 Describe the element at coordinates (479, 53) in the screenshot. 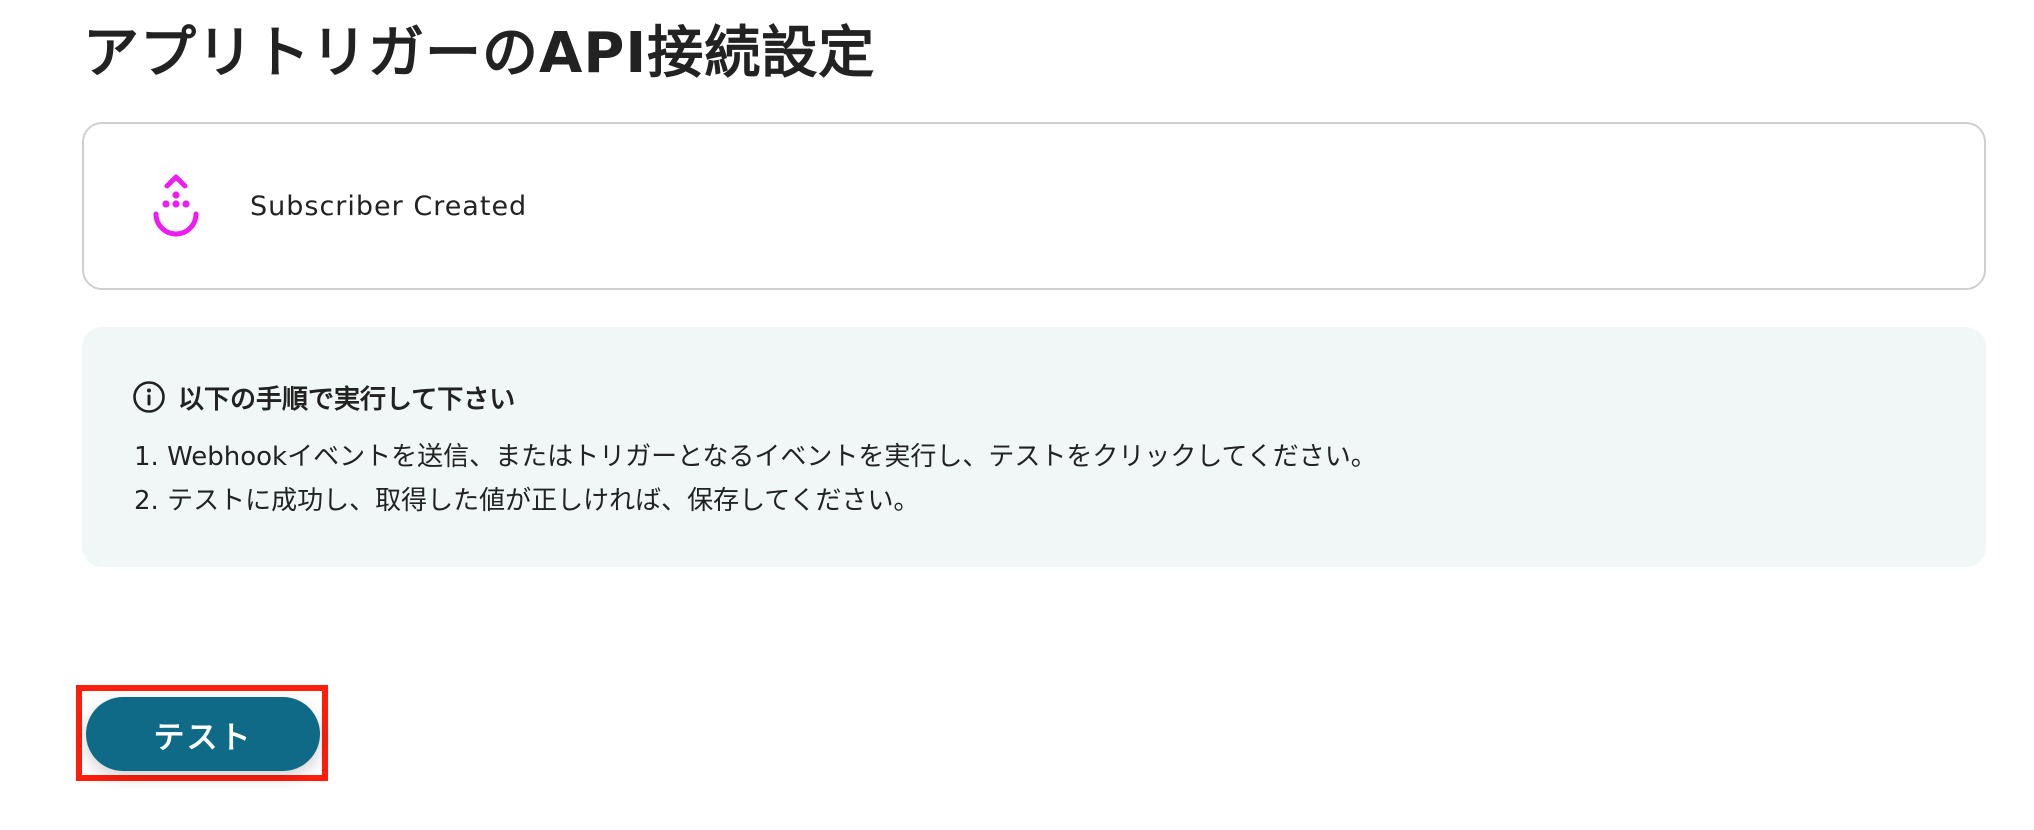

I see `page-title: アプリトリガーのAPI接続設定` at that location.